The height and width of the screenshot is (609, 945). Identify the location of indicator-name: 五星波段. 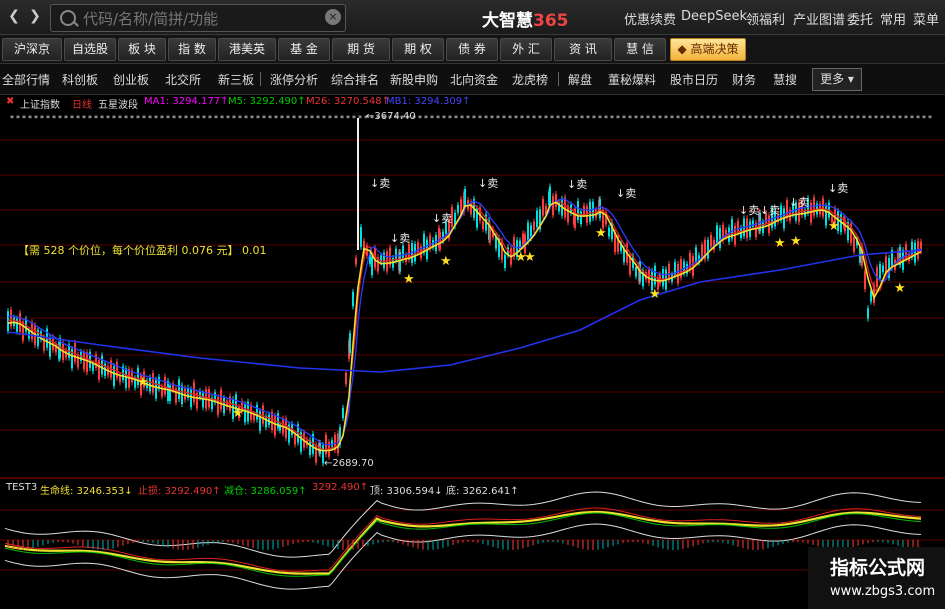
(118, 105).